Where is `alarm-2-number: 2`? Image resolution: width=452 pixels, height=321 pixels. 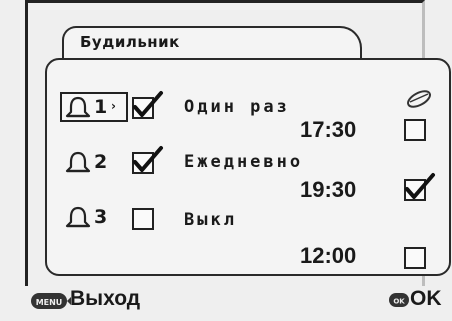
alarm-2-number: 2 is located at coordinates (101, 162).